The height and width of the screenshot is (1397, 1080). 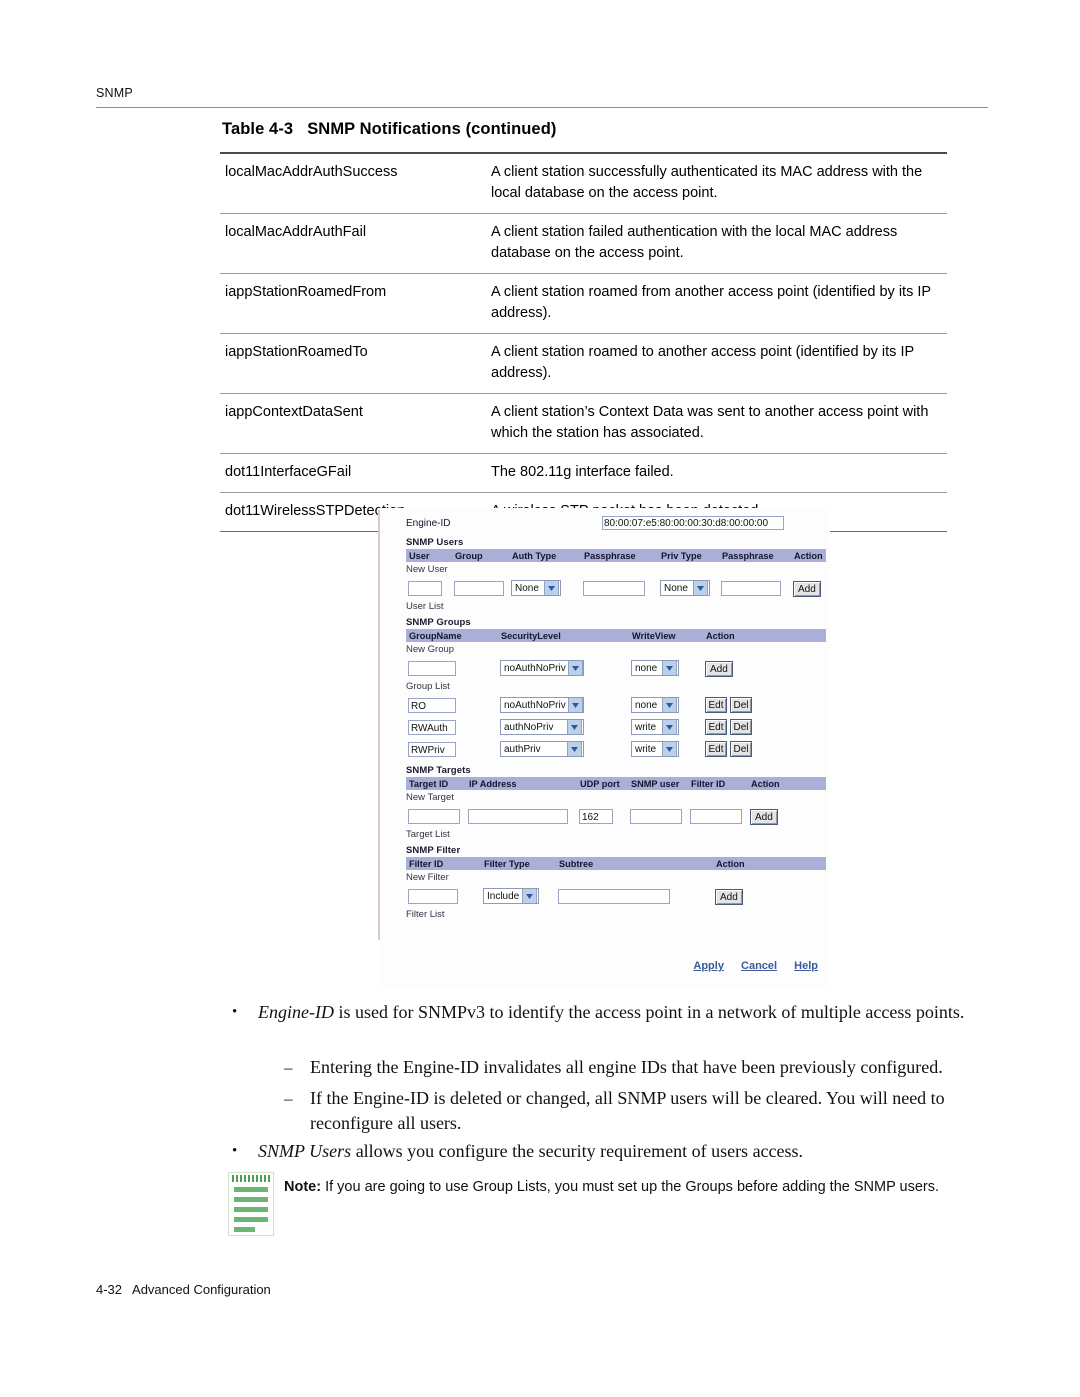 I want to click on subtree-input, so click(x=614, y=896).